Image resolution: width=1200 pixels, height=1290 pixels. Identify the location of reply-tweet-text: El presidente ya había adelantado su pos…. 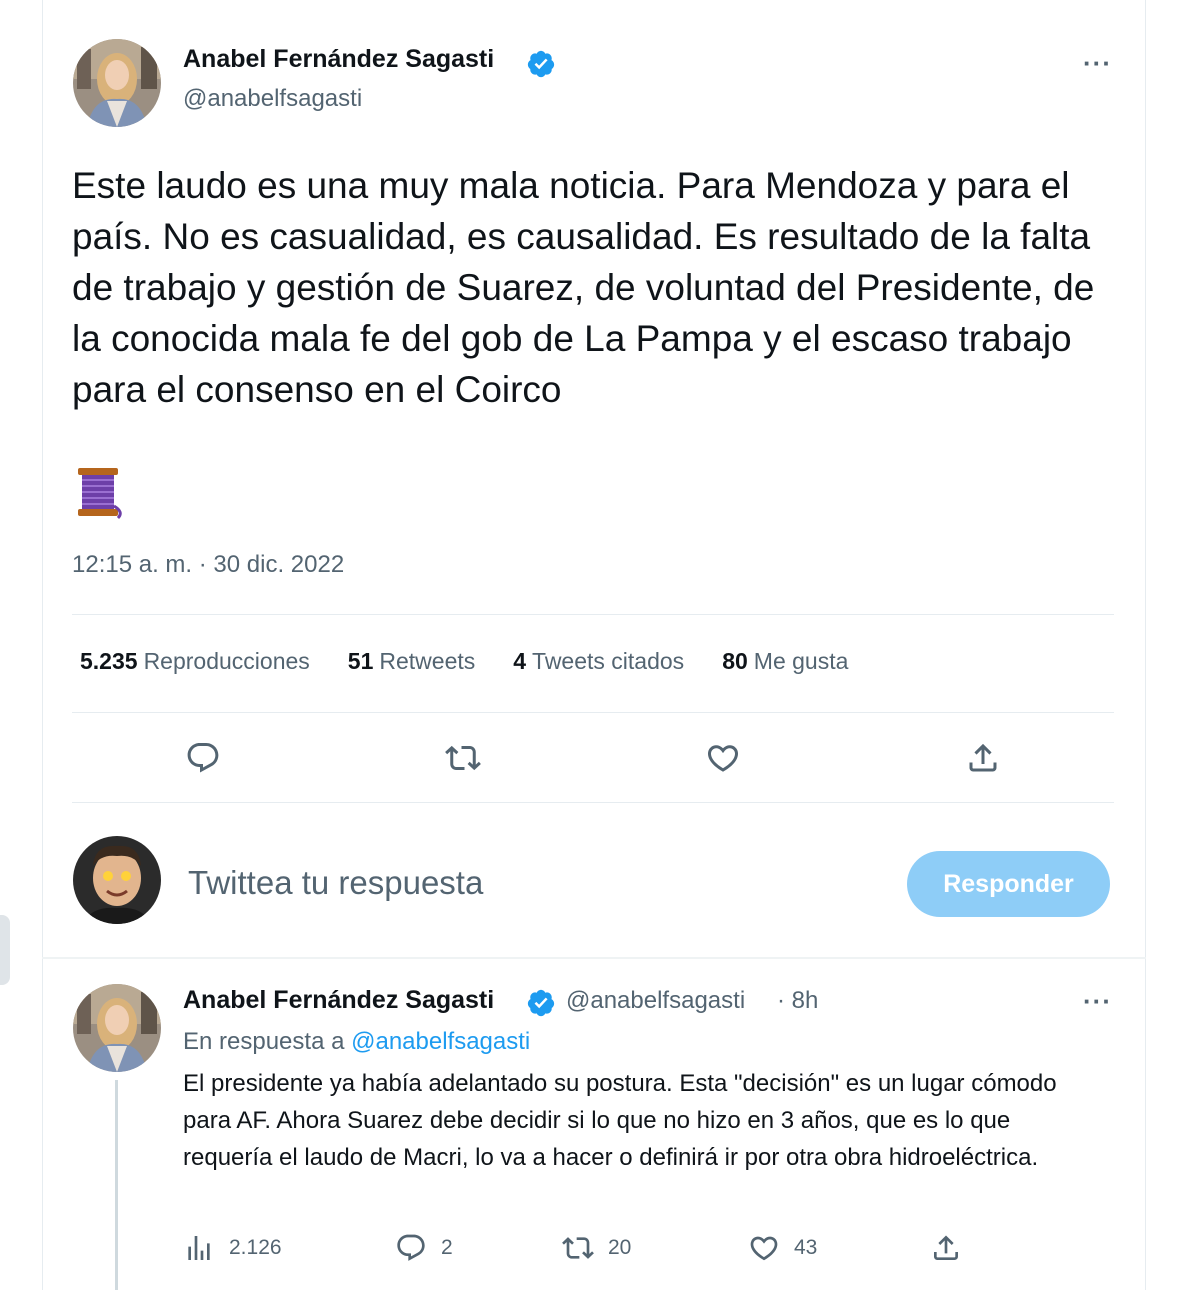
(620, 1120).